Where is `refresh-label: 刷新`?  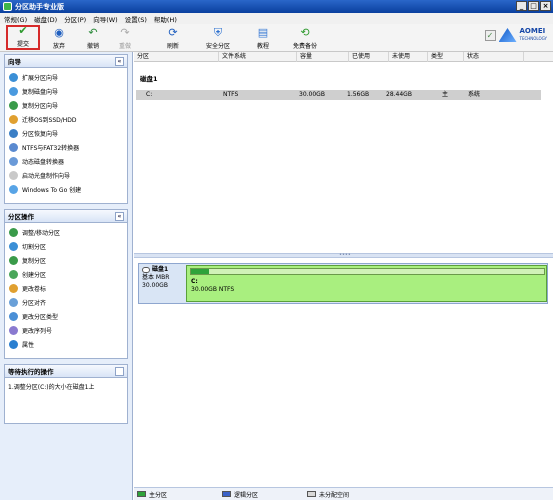
refresh-label: 刷新 is located at coordinates (172, 46).